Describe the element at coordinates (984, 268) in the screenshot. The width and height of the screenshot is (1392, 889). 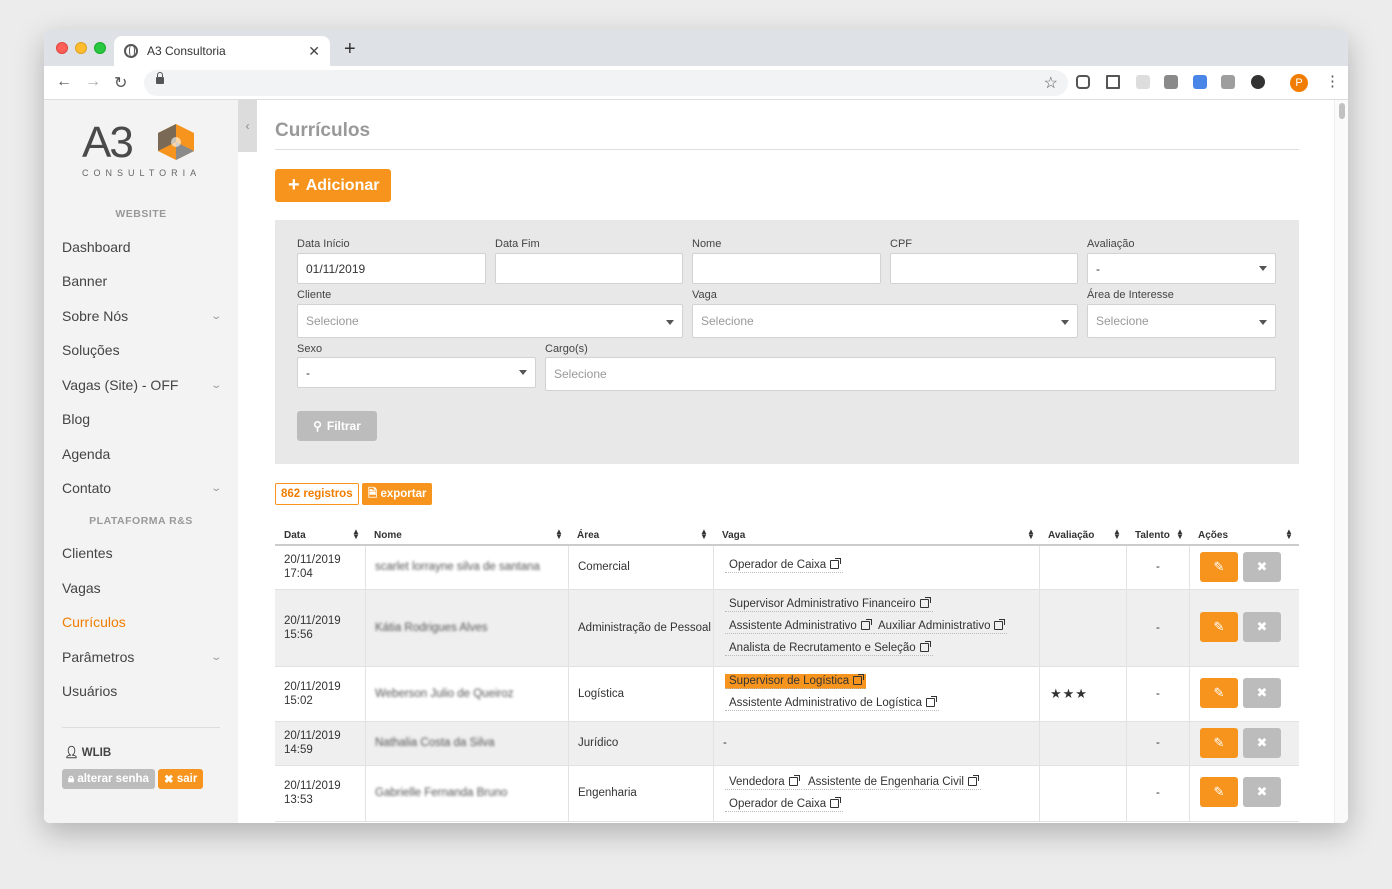
I see `cpf-input` at that location.